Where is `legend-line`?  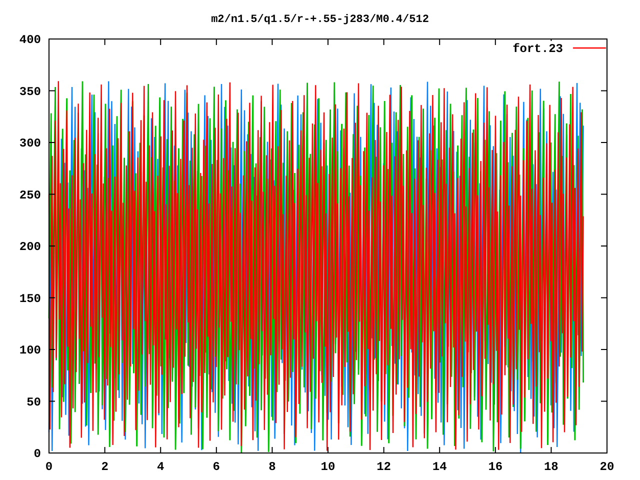
legend-line is located at coordinates (589, 48).